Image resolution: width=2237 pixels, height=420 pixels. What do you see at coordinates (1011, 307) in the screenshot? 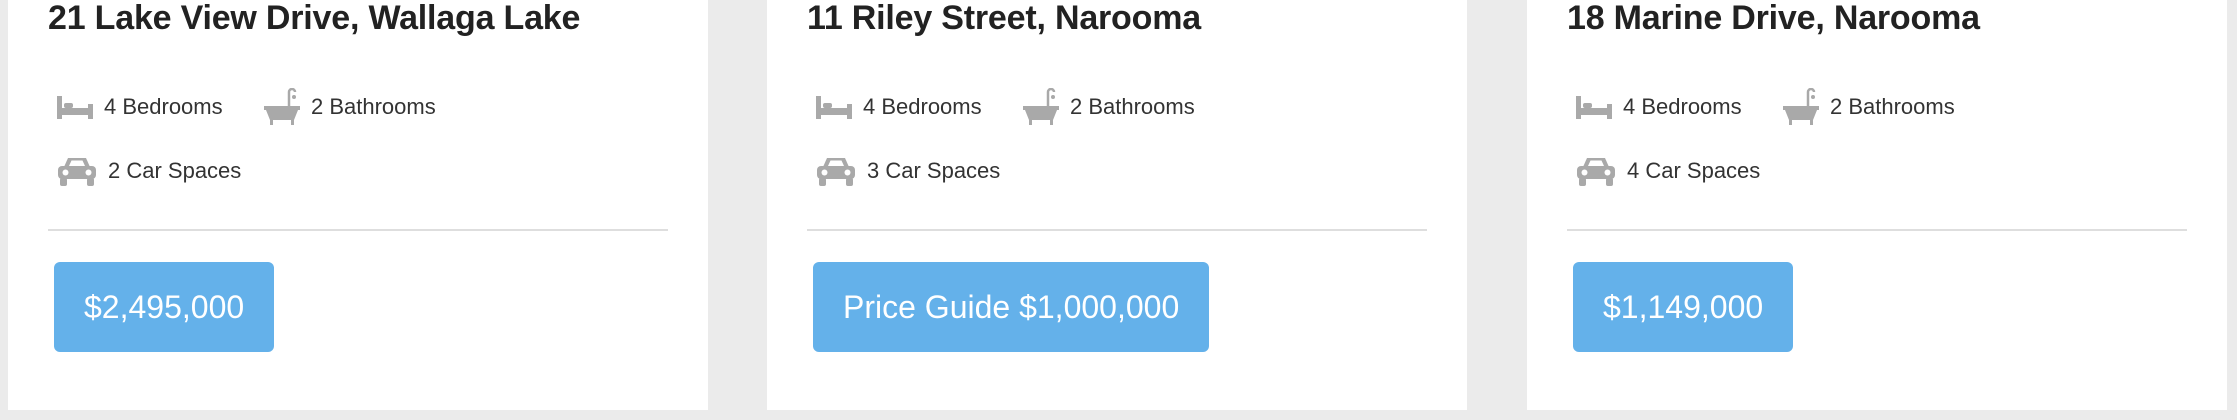
I see `price-button: Price Guide $1,000,000` at bounding box center [1011, 307].